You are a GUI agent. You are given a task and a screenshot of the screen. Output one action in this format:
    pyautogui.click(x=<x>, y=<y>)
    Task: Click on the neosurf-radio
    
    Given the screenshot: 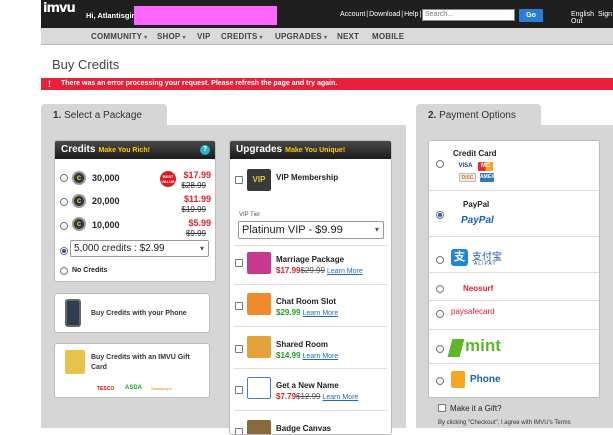 What is the action you would take?
    pyautogui.click(x=440, y=289)
    